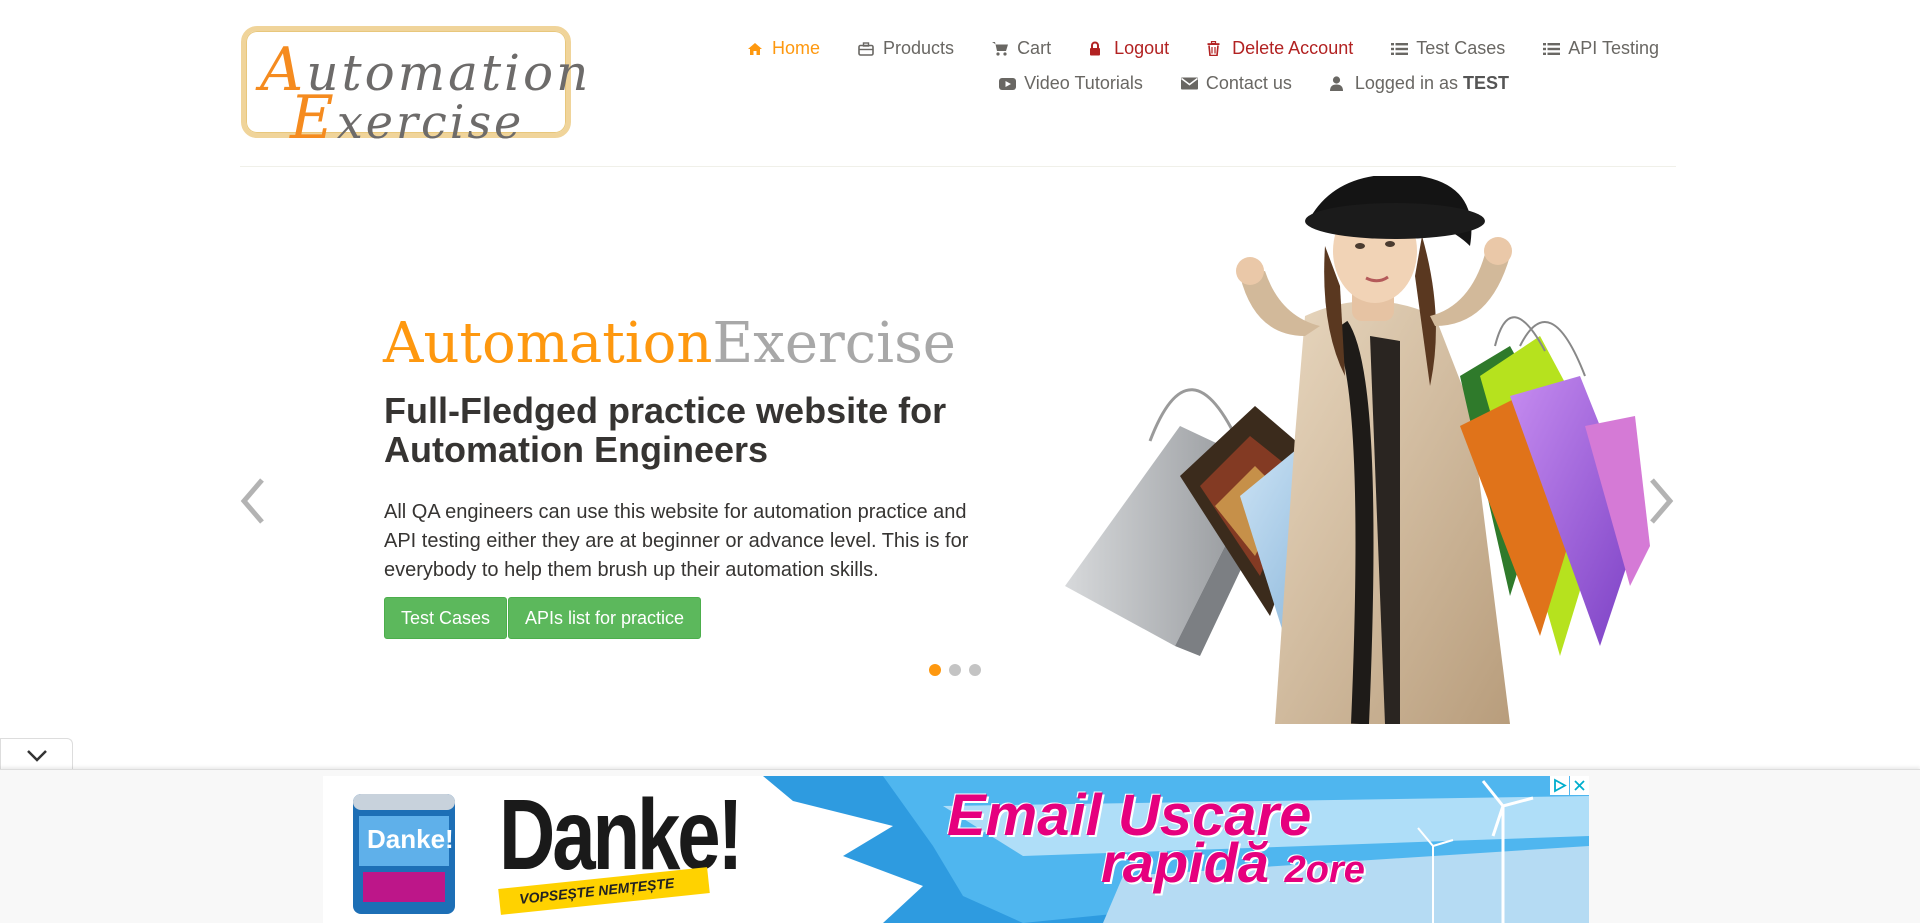 The width and height of the screenshot is (1920, 923). I want to click on nav-link-label: Products, so click(919, 48).